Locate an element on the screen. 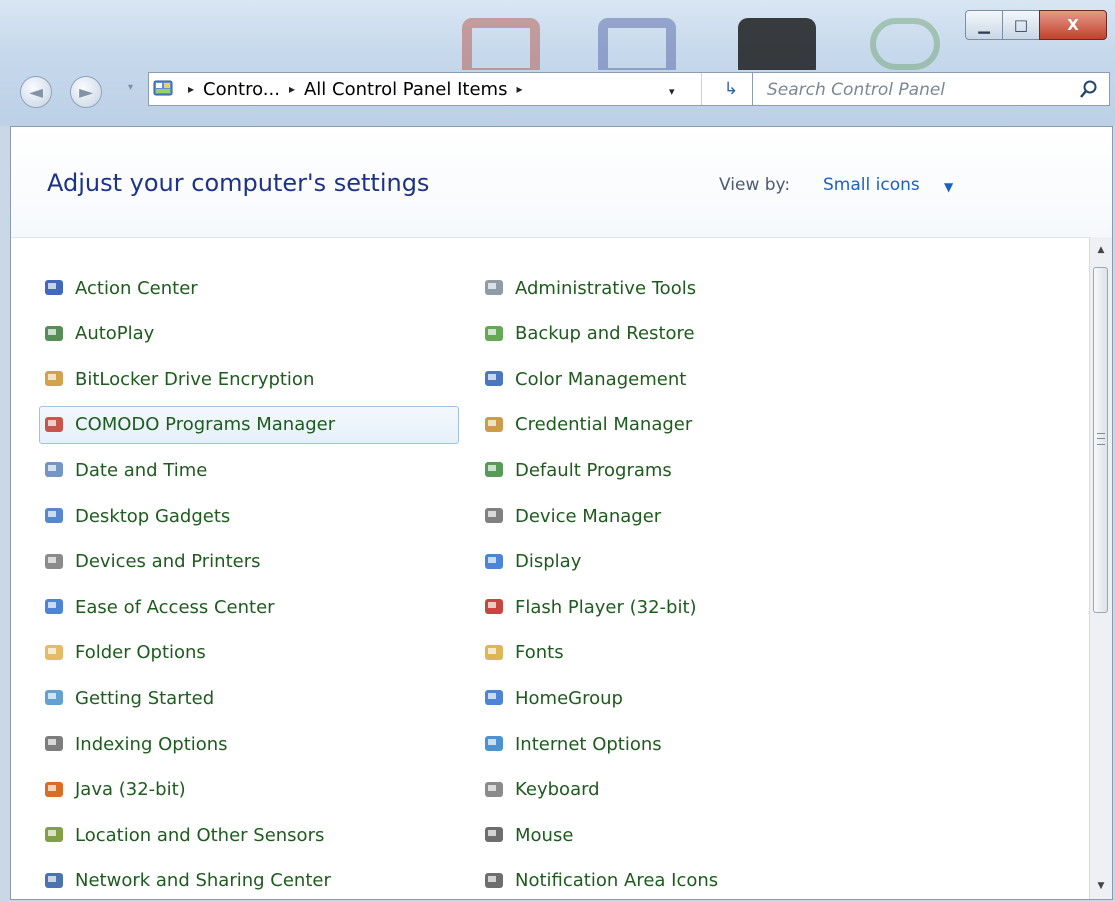 The width and height of the screenshot is (1115, 902). vertical-scrollbar: ▲ ▼ is located at coordinates (1100, 568).